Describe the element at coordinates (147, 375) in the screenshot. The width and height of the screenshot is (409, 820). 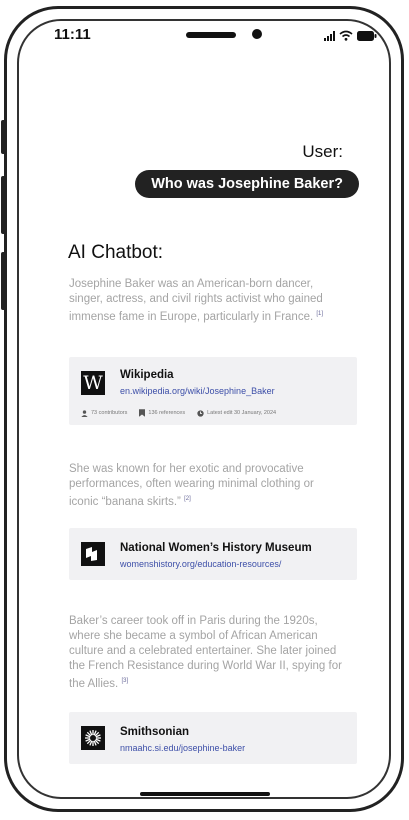
I see `source-title: Wikipedia` at that location.